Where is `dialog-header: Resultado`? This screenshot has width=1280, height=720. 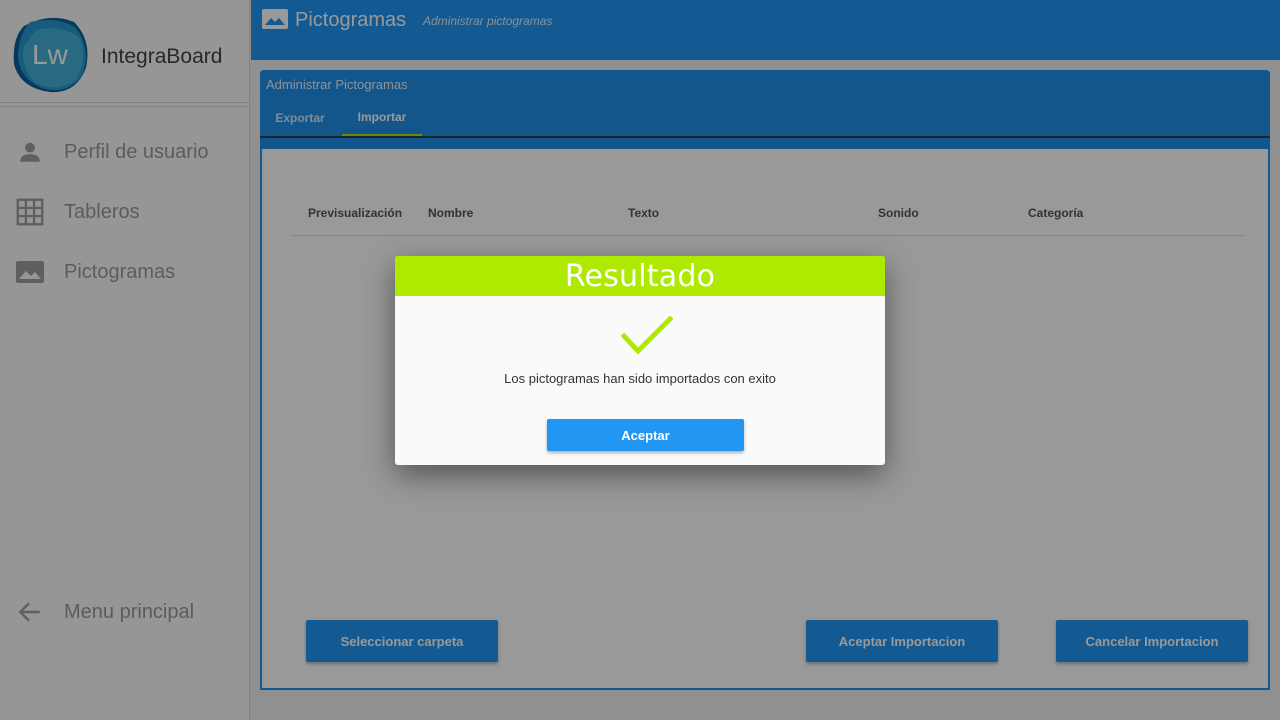
dialog-header: Resultado is located at coordinates (640, 276).